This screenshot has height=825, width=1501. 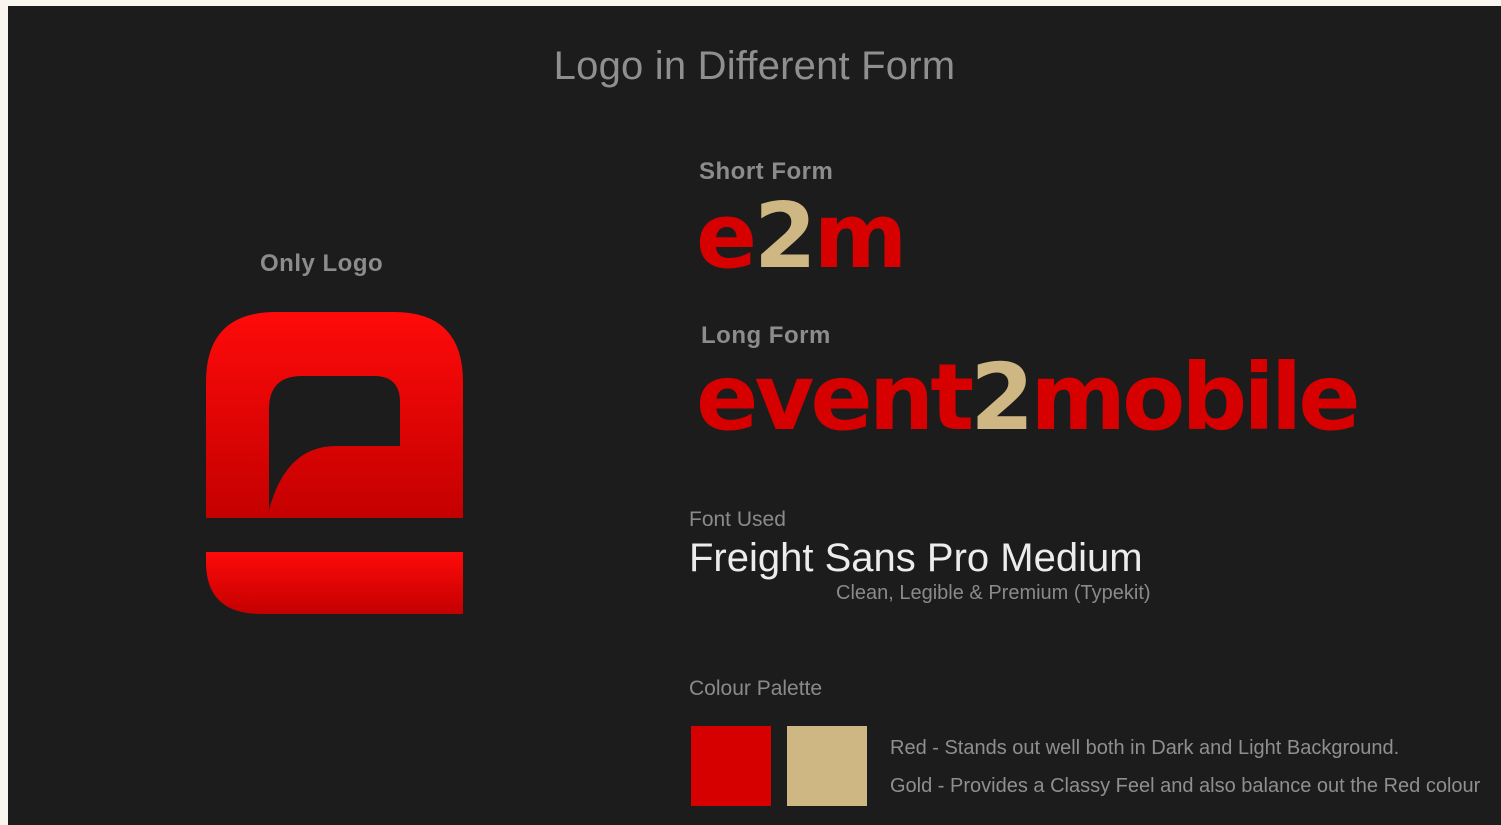 I want to click on short-form-part-m: m, so click(x=860, y=236).